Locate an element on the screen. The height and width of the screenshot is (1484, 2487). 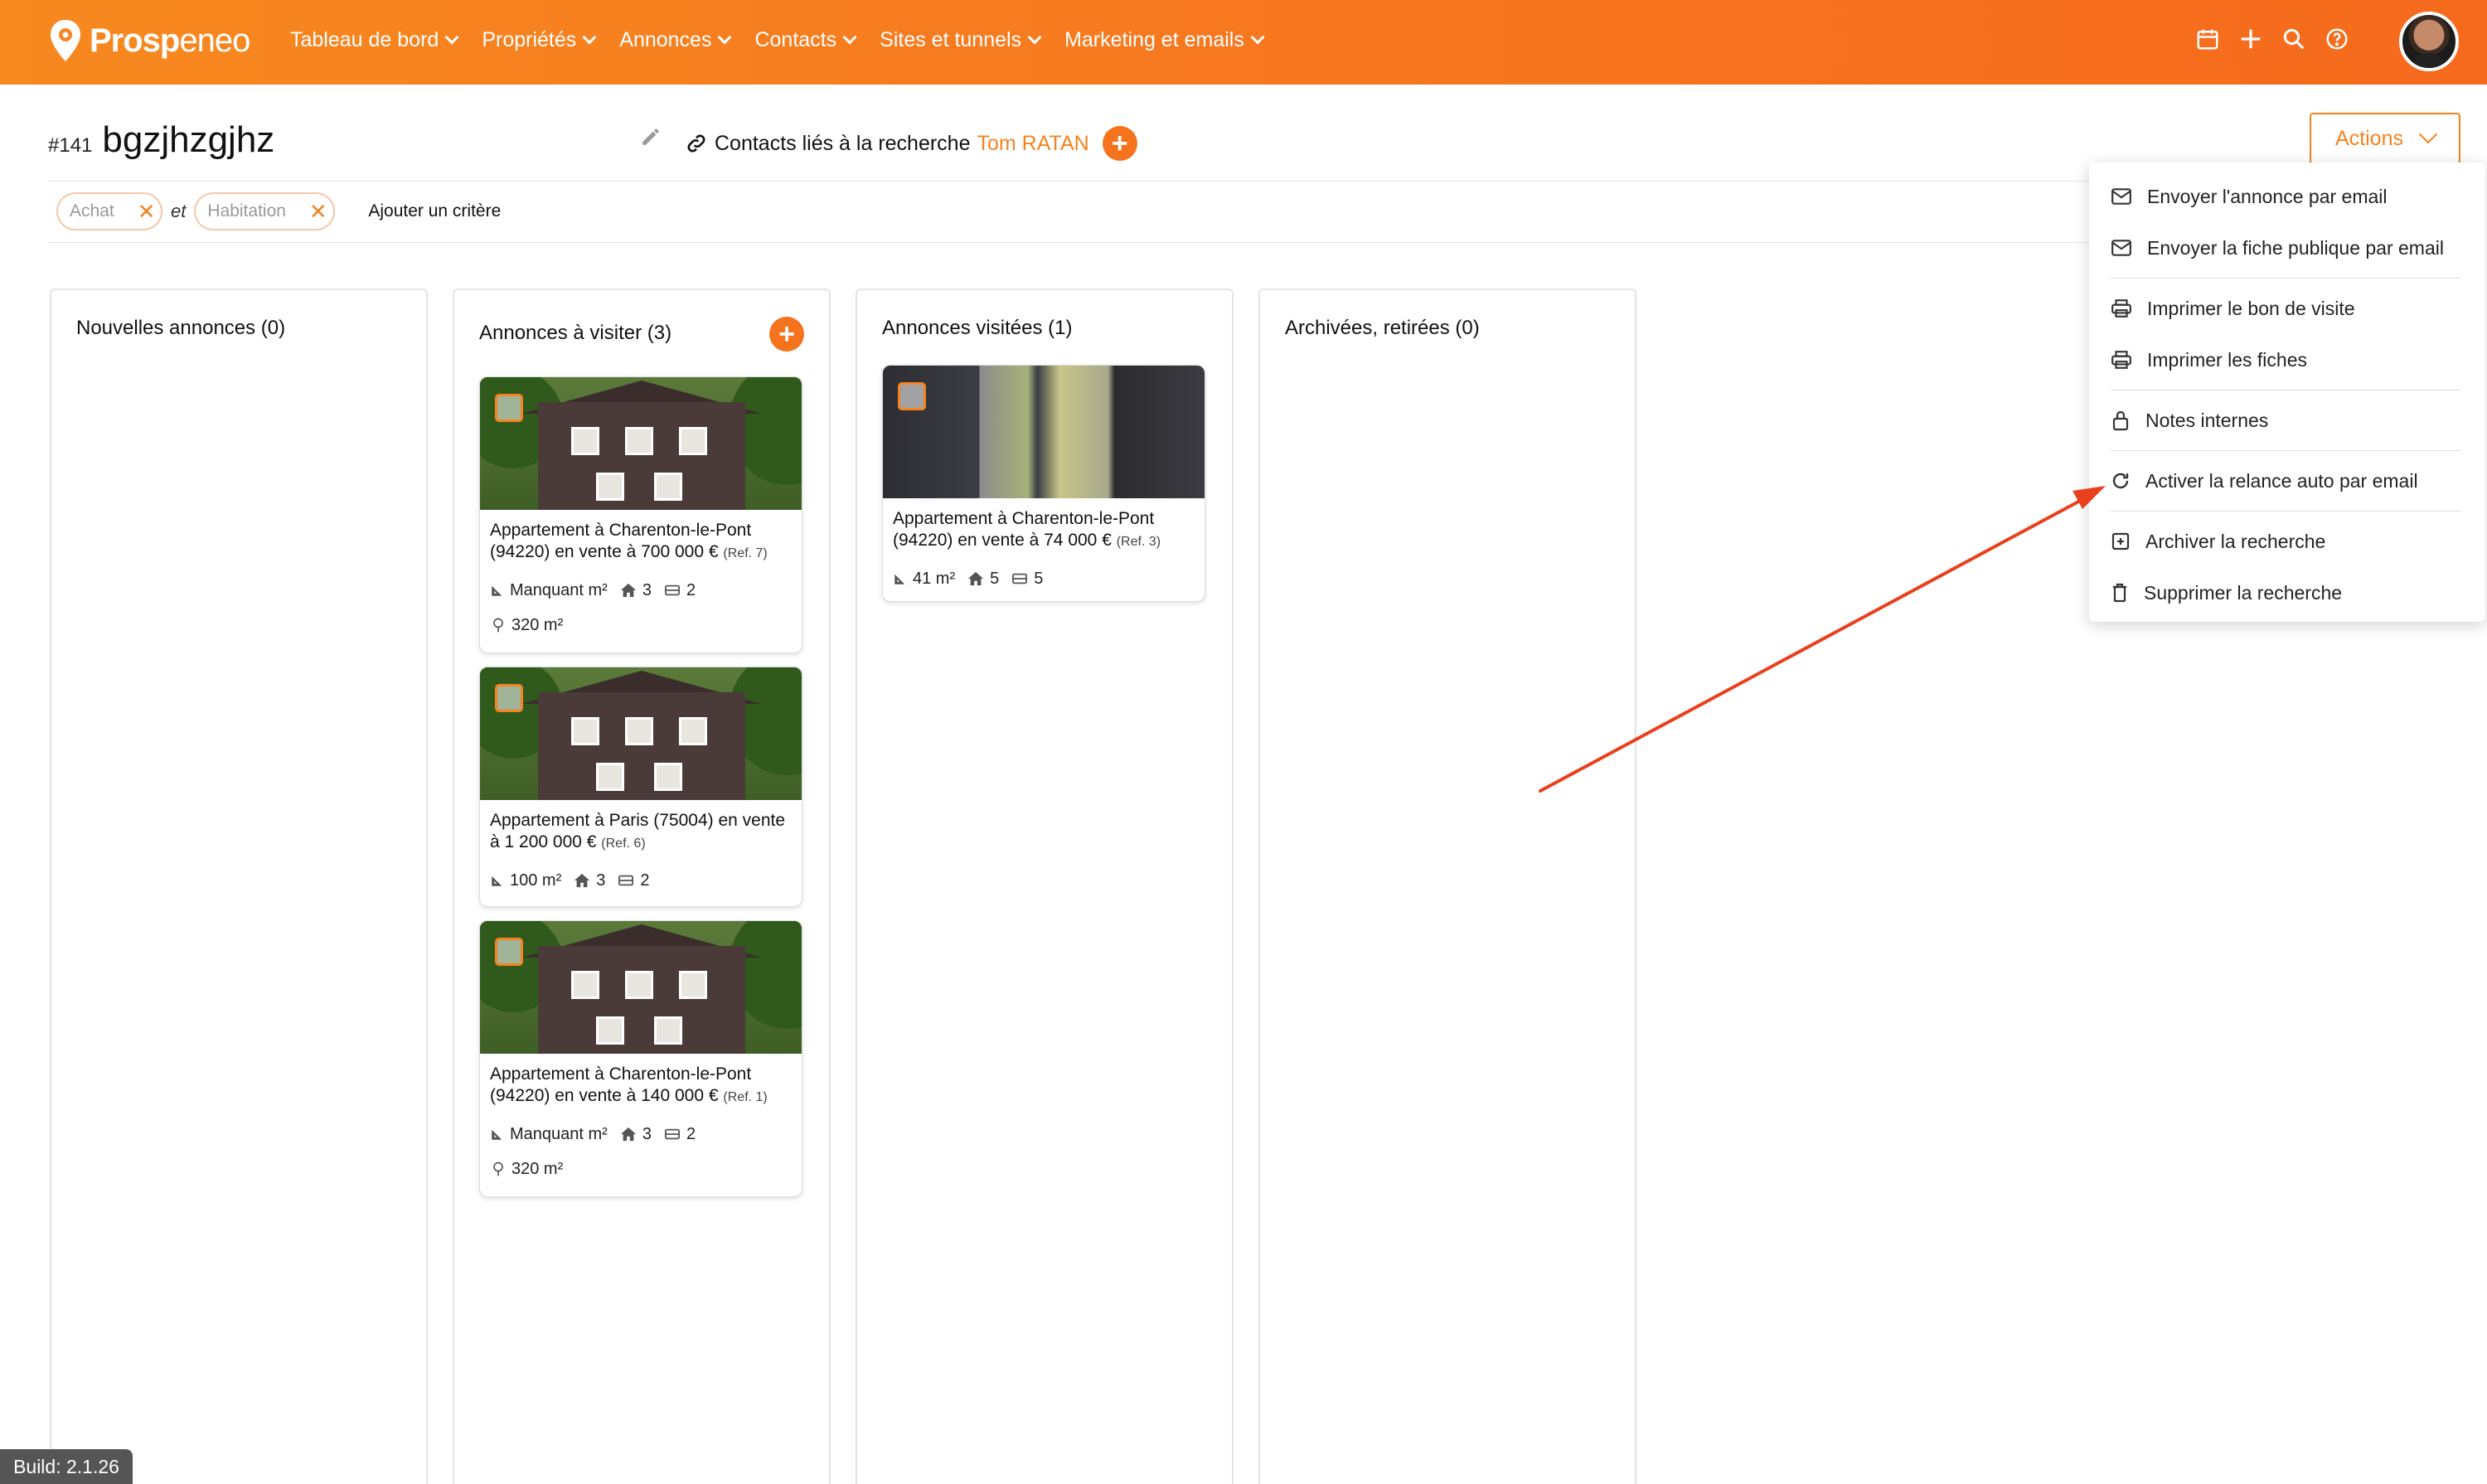
column-title: Archivées, retirées (0) is located at coordinates (1382, 328).